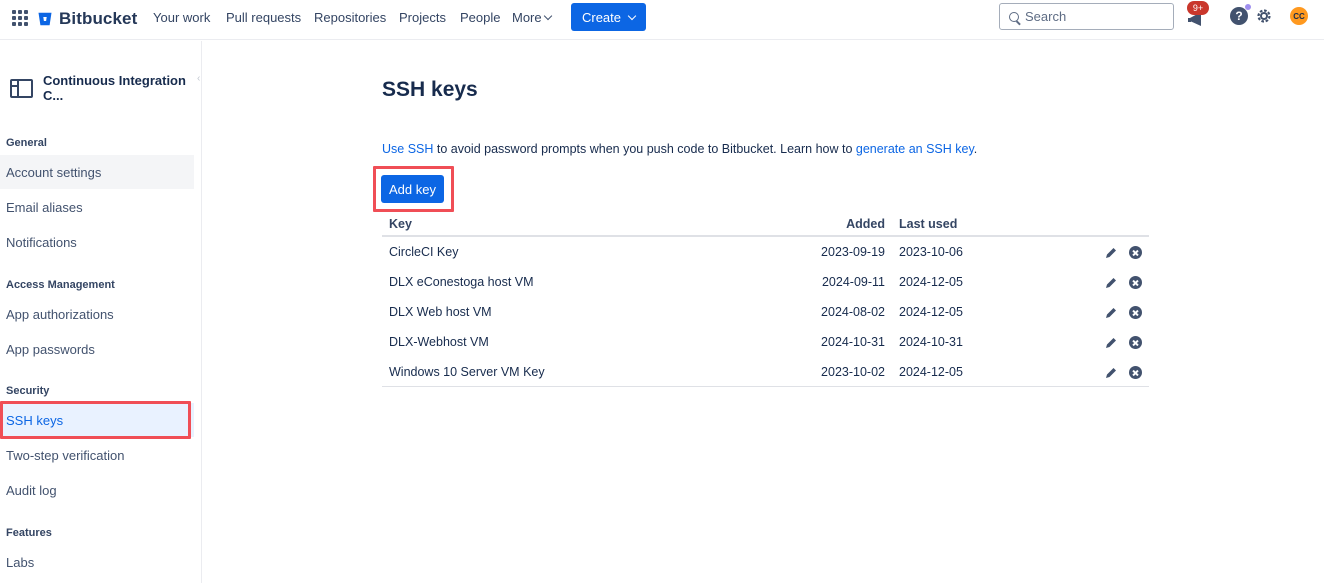 The image size is (1324, 583). What do you see at coordinates (1014, 16) in the screenshot?
I see `search-icon` at bounding box center [1014, 16].